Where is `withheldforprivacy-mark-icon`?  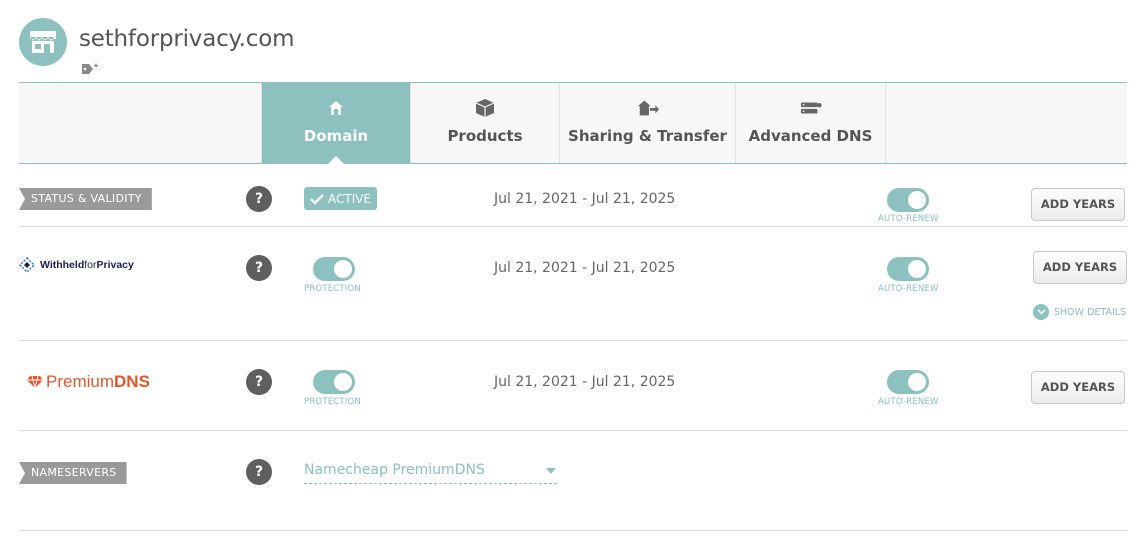 withheldforprivacy-mark-icon is located at coordinates (27, 265).